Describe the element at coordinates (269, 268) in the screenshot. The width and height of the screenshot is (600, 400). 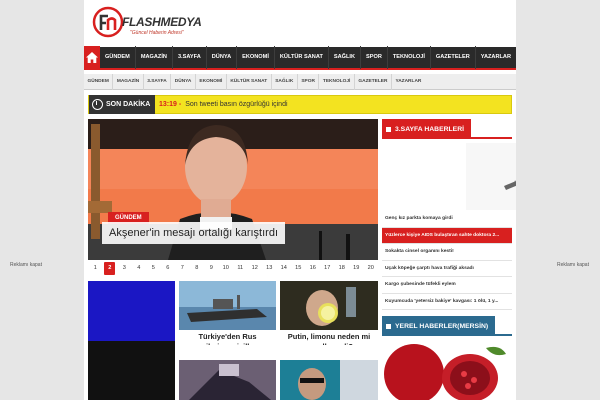
I see `slider-page-13: 13` at that location.